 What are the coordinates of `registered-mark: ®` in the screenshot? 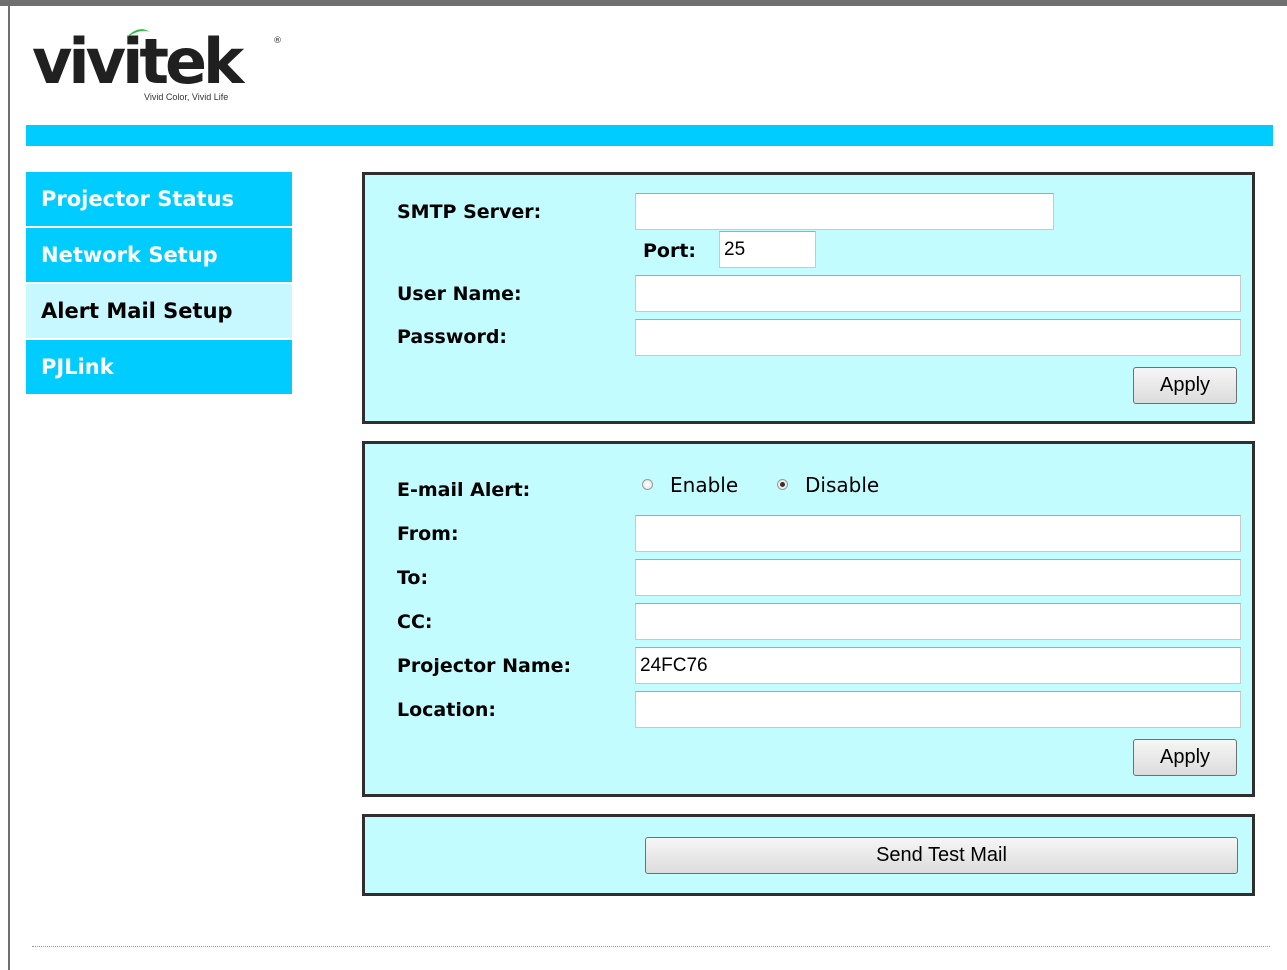 It's located at (277, 41).